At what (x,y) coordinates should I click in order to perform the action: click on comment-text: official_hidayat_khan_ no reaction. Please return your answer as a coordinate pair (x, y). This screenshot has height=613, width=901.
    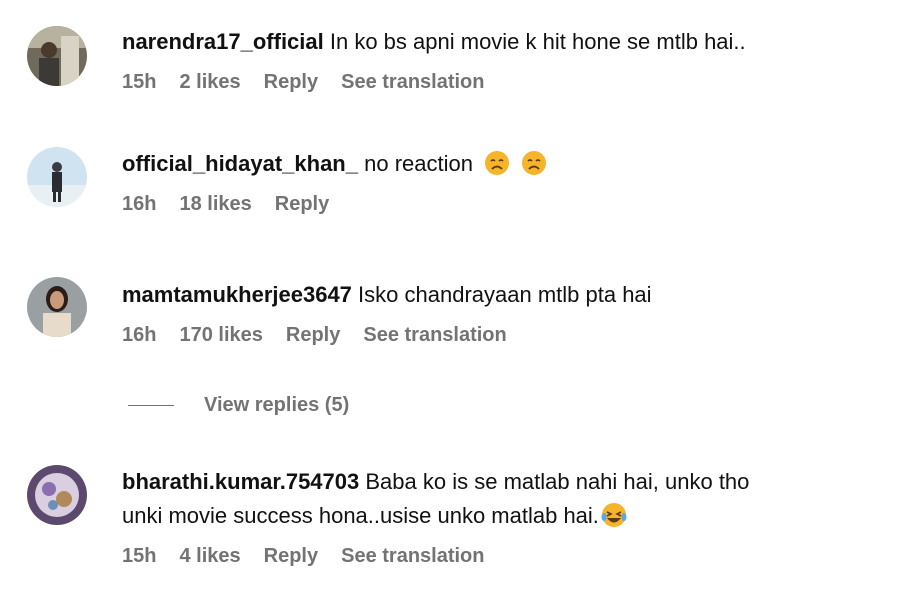
    Looking at the image, I should click on (501, 164).